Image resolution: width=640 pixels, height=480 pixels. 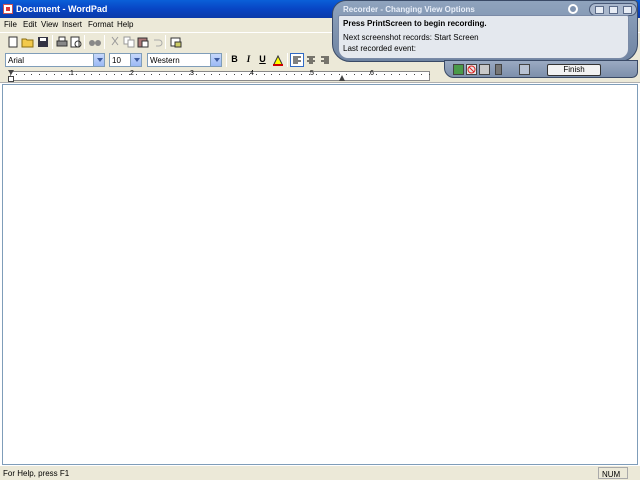 I want to click on ruler-mark: 4, so click(x=252, y=73).